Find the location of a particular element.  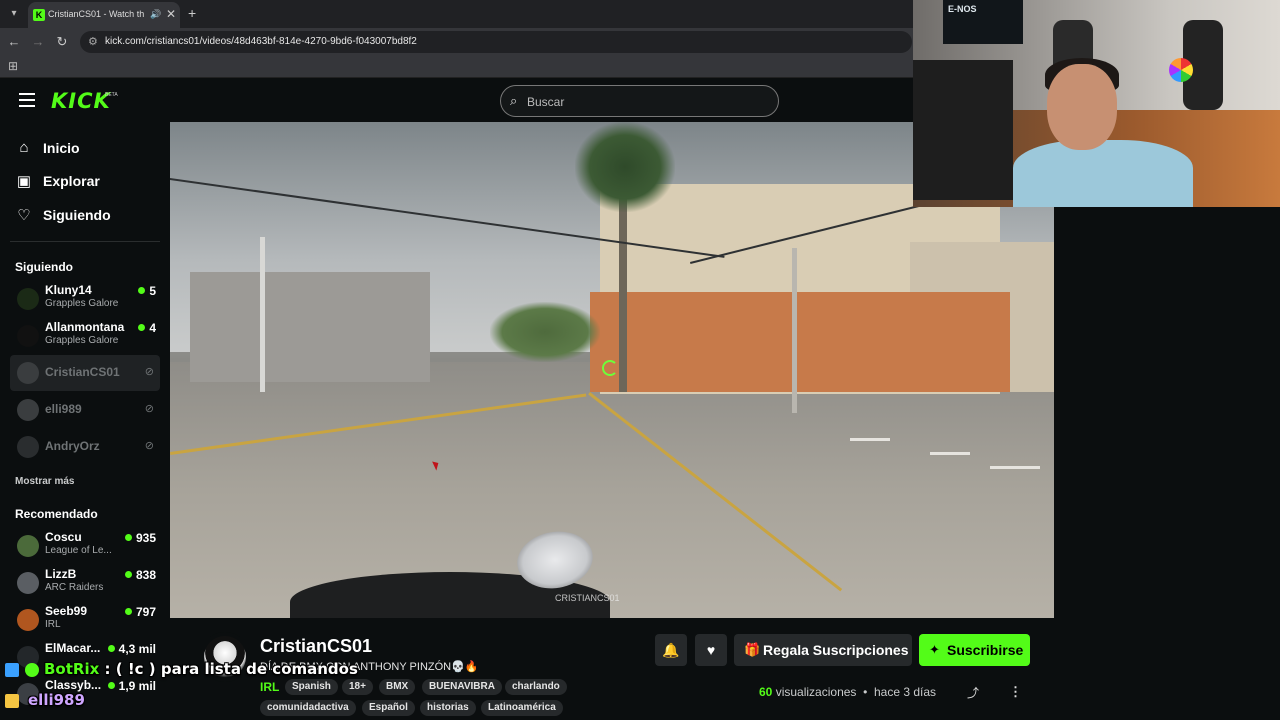

loading-spinner-icon is located at coordinates (610, 368).